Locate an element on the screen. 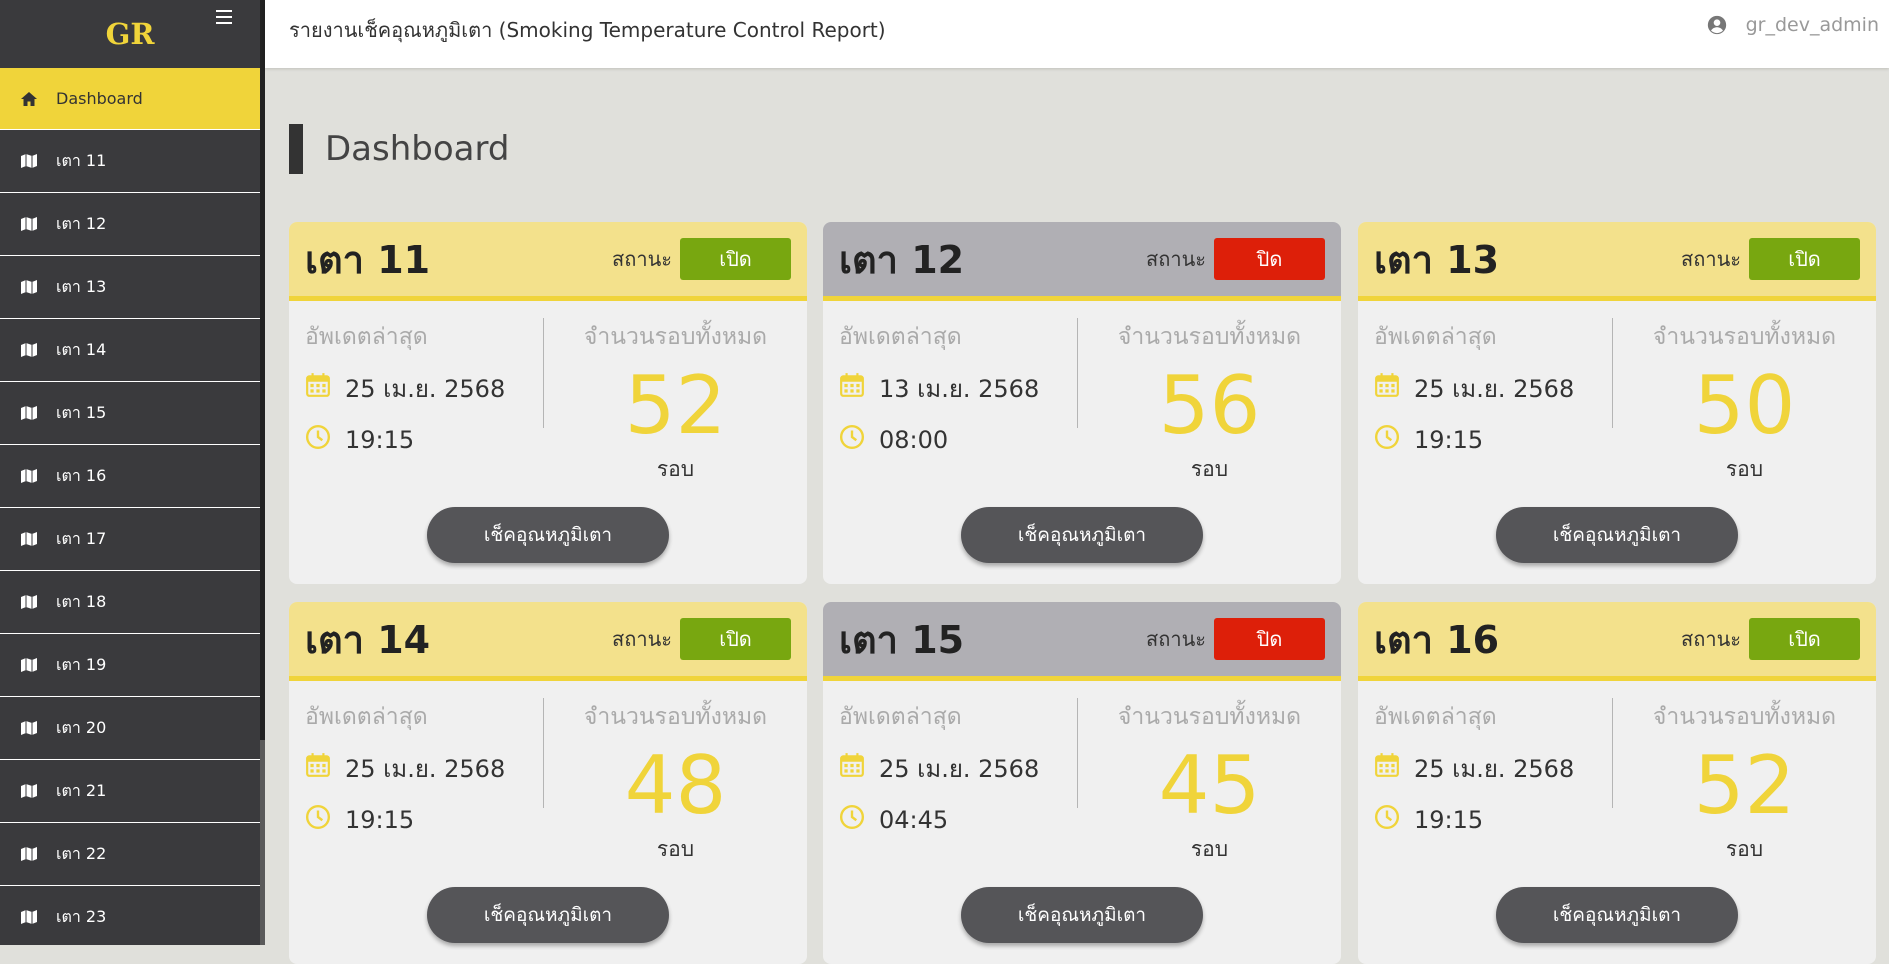 Image resolution: width=1889 pixels, height=964 pixels. round-count: 56 is located at coordinates (1209, 405).